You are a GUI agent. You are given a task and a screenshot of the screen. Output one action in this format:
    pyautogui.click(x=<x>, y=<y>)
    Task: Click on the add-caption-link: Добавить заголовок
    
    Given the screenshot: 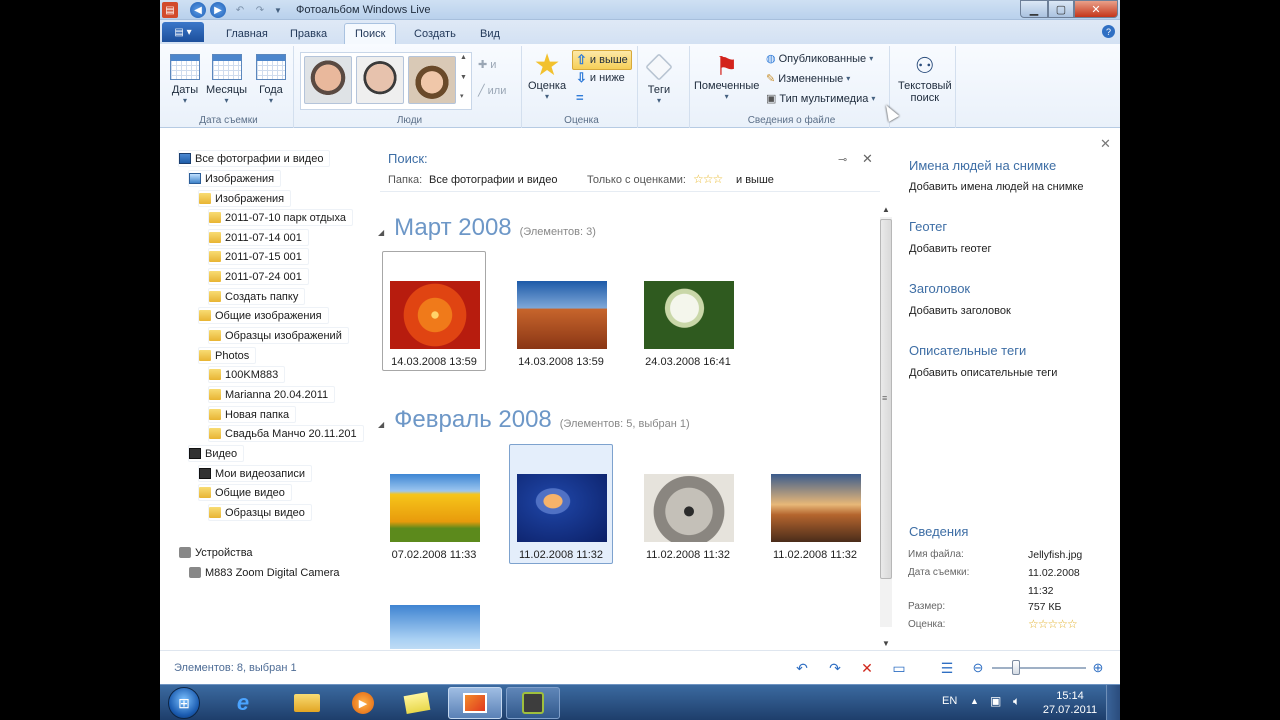 What is the action you would take?
    pyautogui.click(x=960, y=311)
    